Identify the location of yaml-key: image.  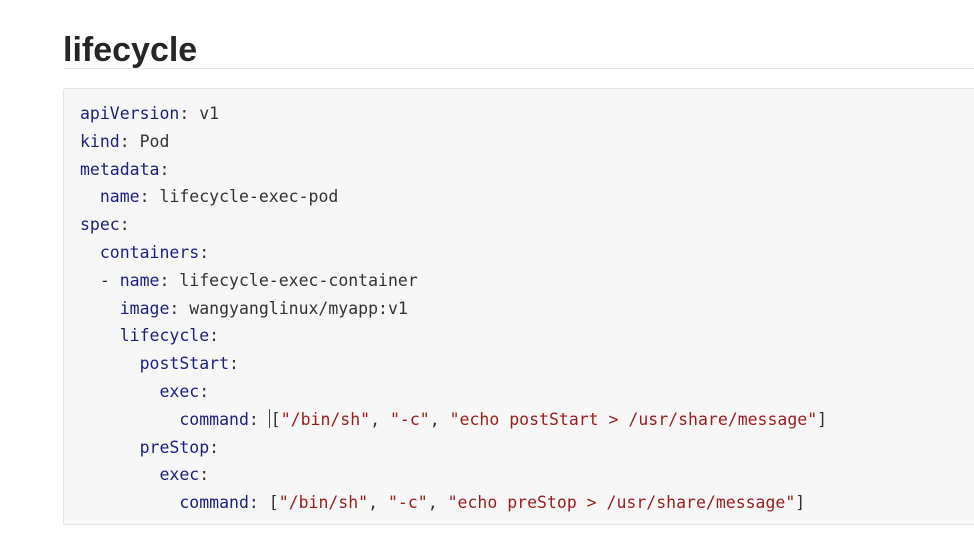
(144, 308).